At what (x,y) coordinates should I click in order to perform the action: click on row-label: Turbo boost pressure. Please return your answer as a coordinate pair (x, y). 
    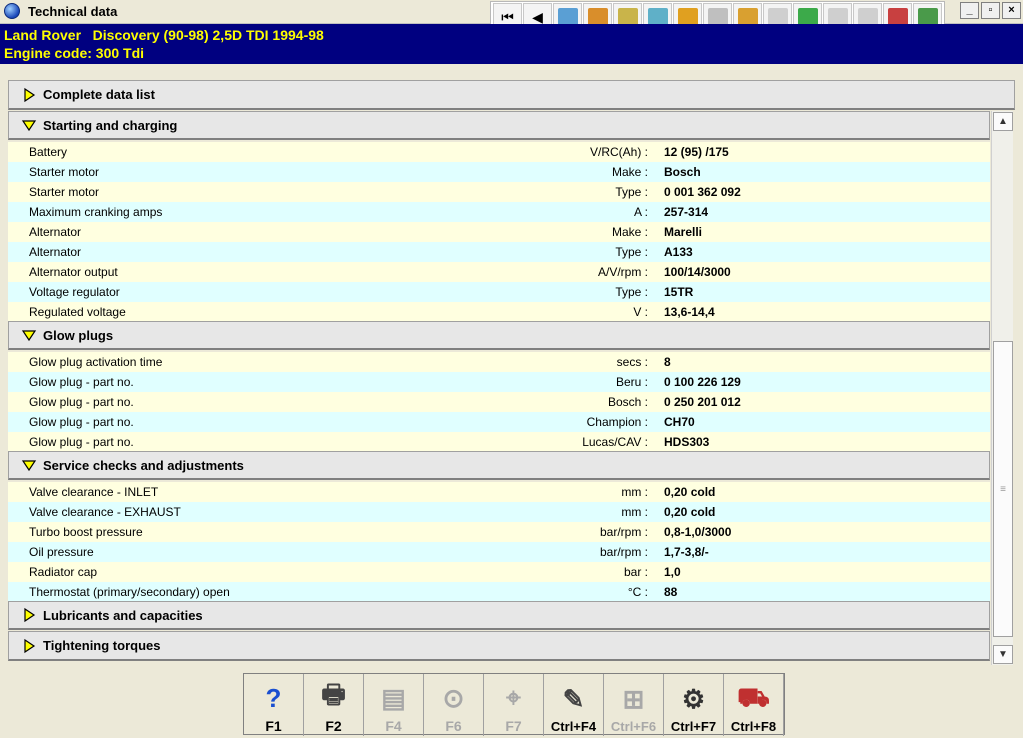
    Looking at the image, I should click on (86, 532).